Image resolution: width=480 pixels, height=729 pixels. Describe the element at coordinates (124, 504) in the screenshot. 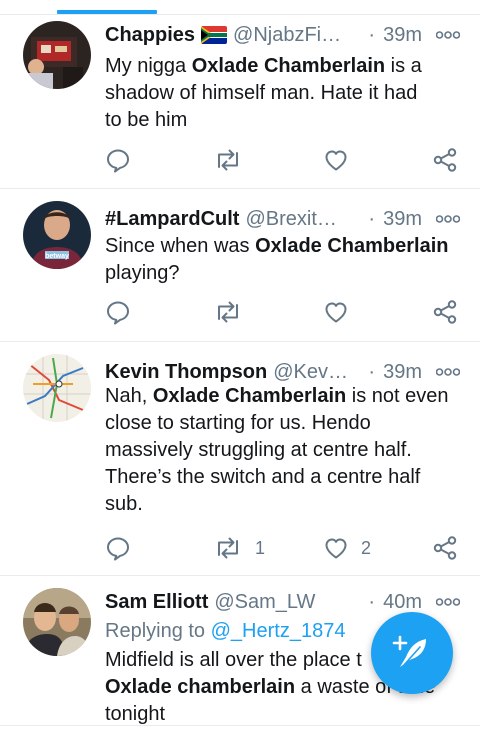

I see `text-segment: sub.` at that location.